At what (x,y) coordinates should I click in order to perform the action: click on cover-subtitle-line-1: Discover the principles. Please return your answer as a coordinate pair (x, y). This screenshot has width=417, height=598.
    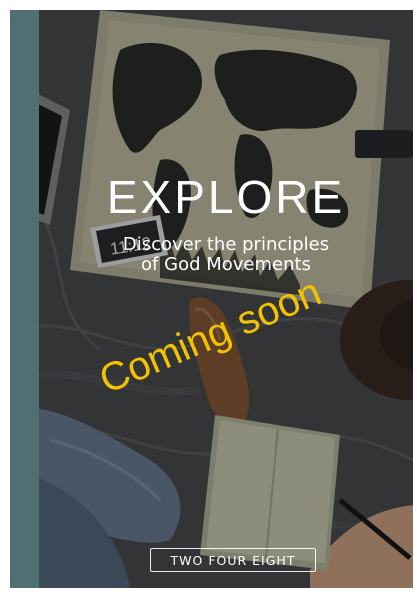
    Looking at the image, I should click on (226, 244).